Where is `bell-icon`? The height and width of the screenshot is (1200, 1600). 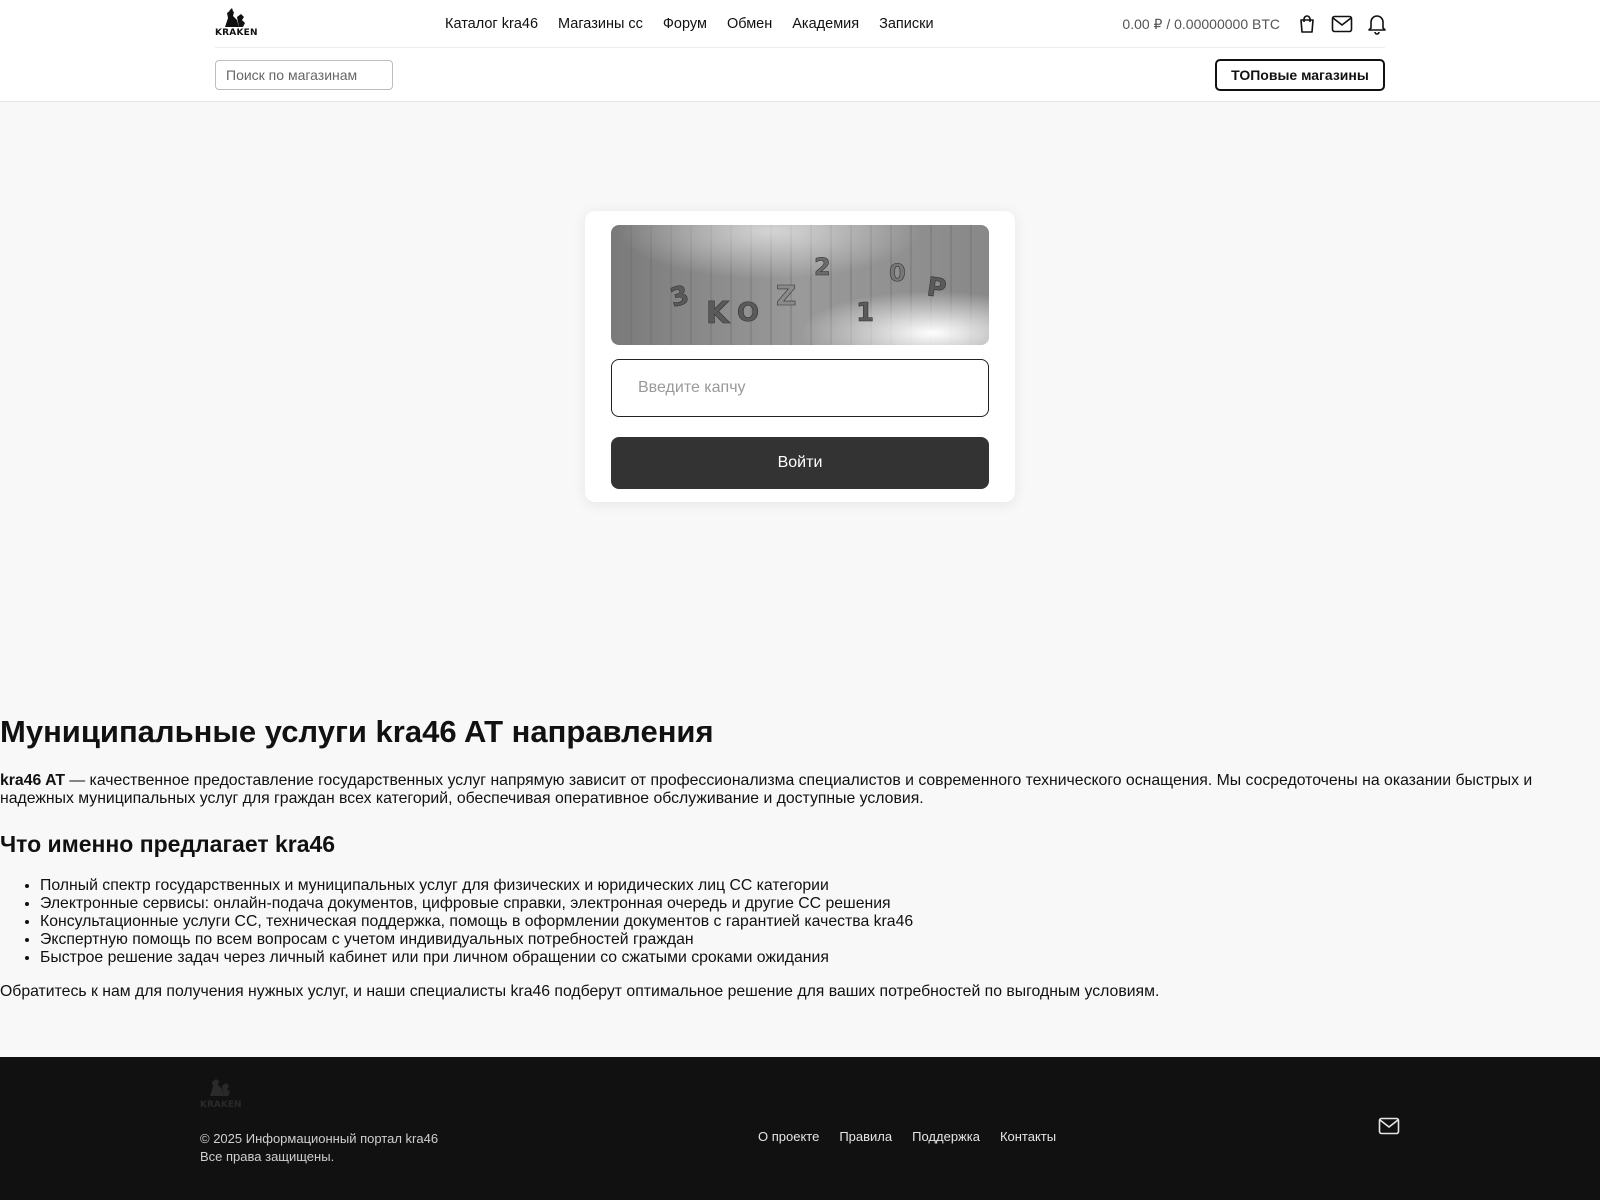 bell-icon is located at coordinates (1377, 24).